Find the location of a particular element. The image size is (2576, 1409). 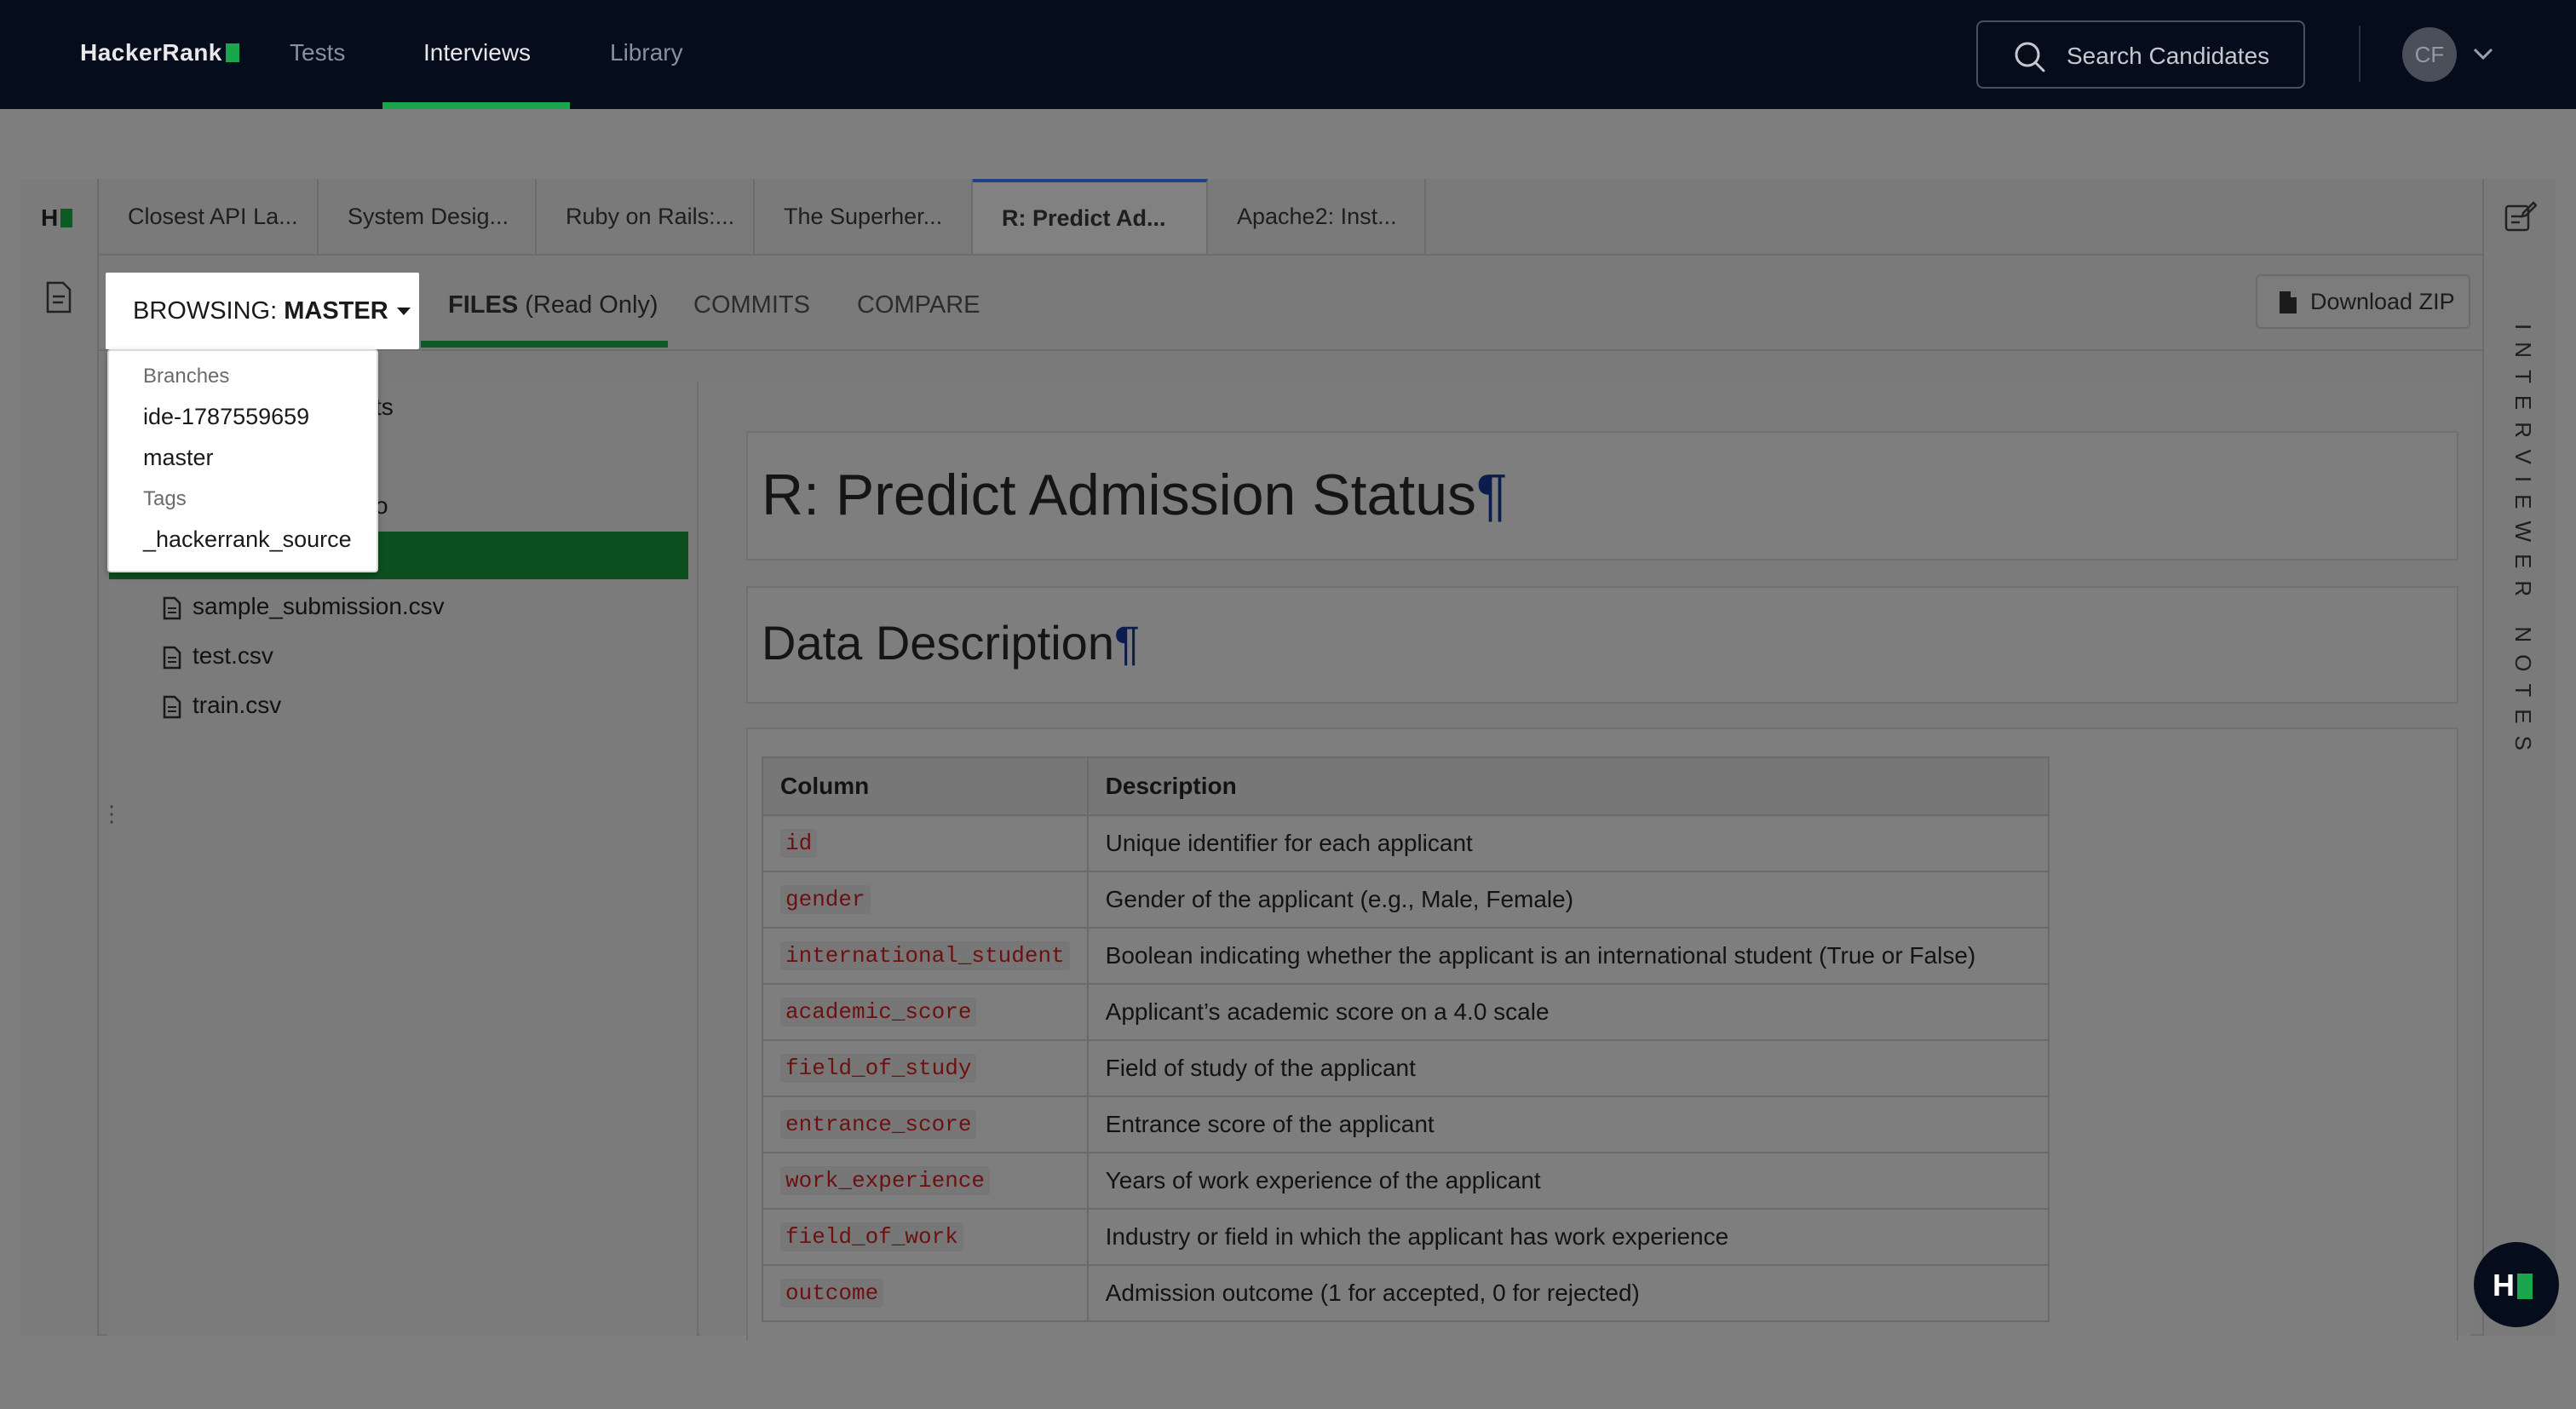

interviewer-notes-rail: INTERVIEWER NOTES is located at coordinates (2519, 757).